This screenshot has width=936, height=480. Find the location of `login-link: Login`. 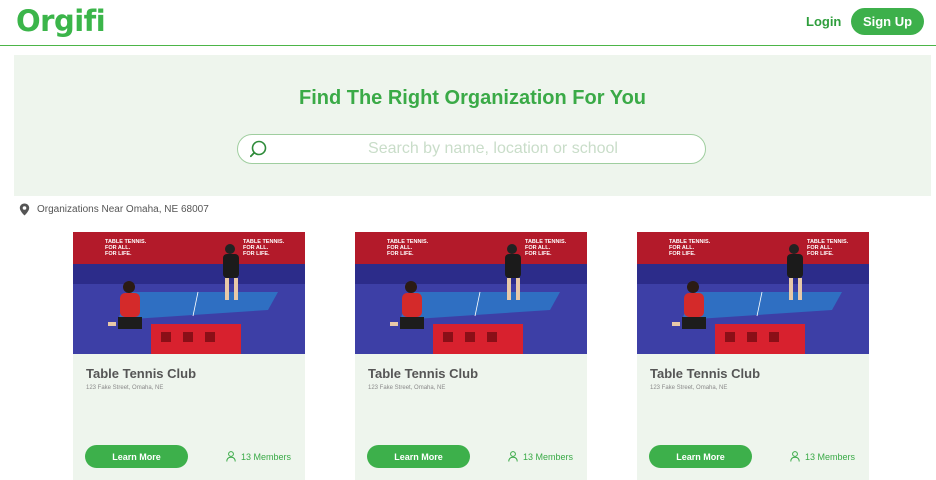

login-link: Login is located at coordinates (823, 21).